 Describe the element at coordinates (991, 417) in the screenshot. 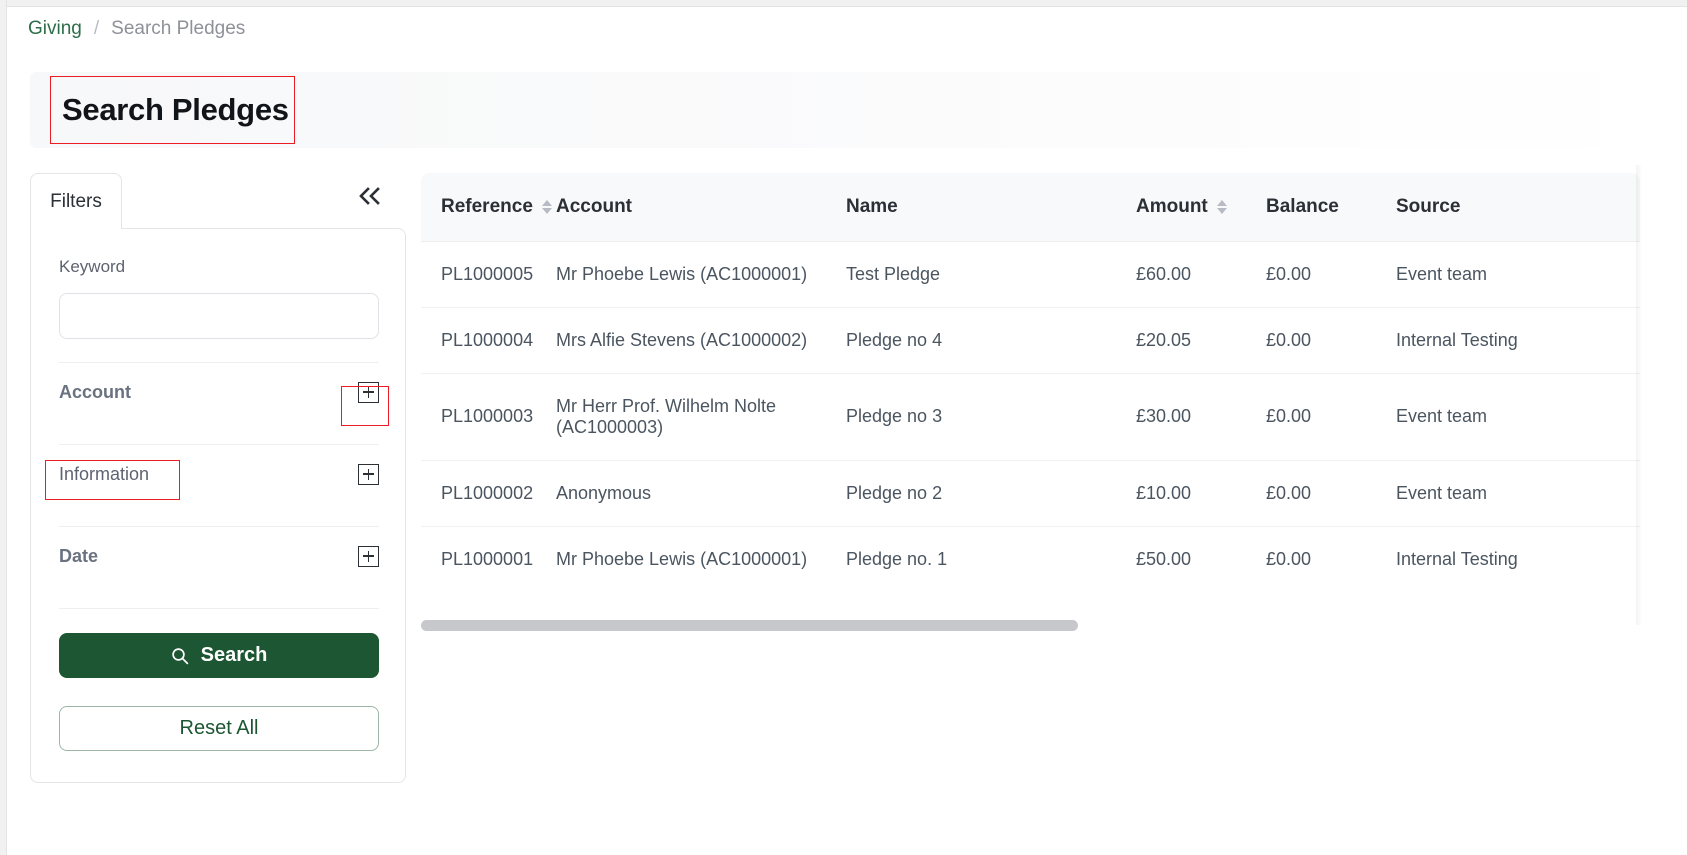

I see `cell-name: Pledge no 3` at that location.